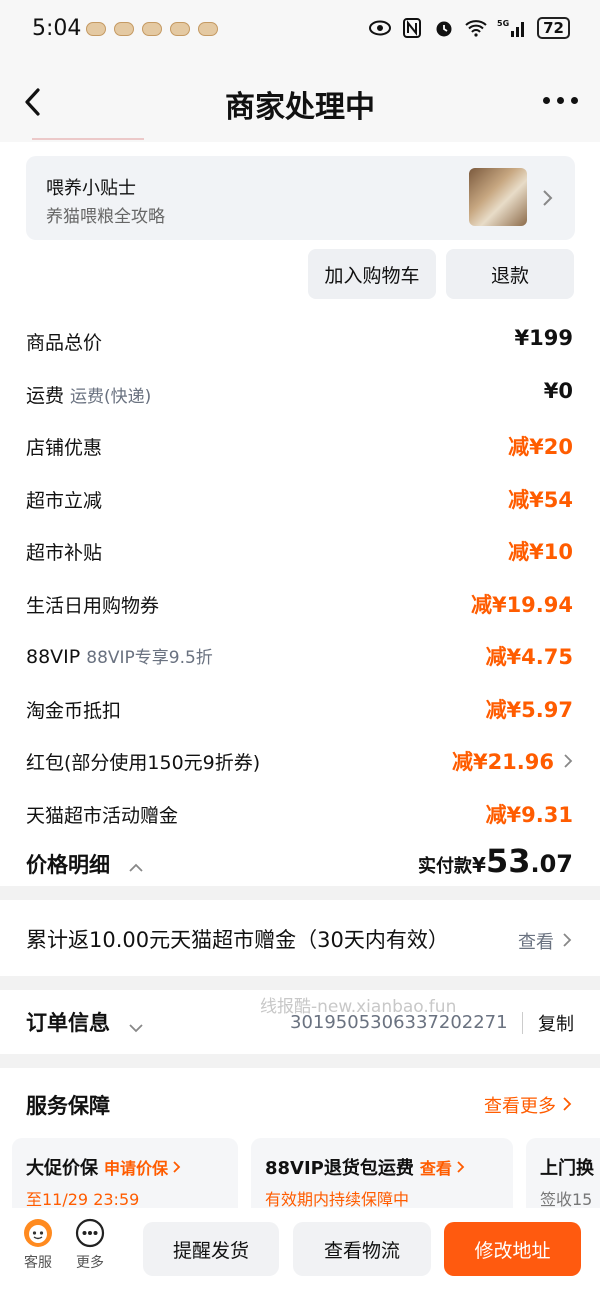  What do you see at coordinates (300, 445) in the screenshot?
I see `price-row-store-discount: 店铺优惠 减¥20` at bounding box center [300, 445].